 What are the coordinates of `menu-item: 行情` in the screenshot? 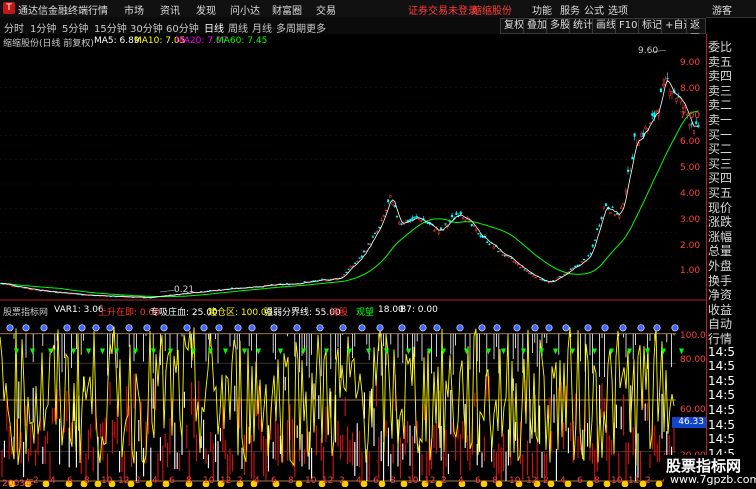 It's located at (98, 9).